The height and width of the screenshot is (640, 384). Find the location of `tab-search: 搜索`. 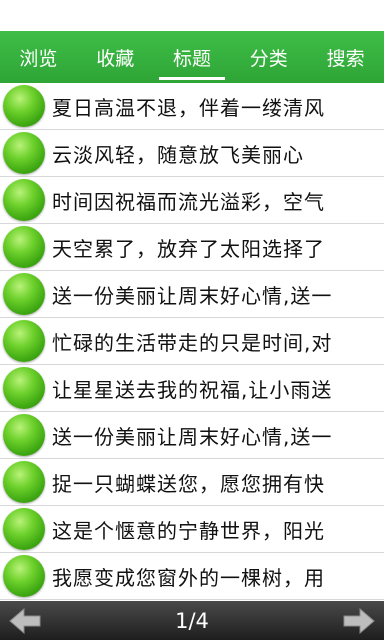

tab-search: 搜索 is located at coordinates (345, 57).